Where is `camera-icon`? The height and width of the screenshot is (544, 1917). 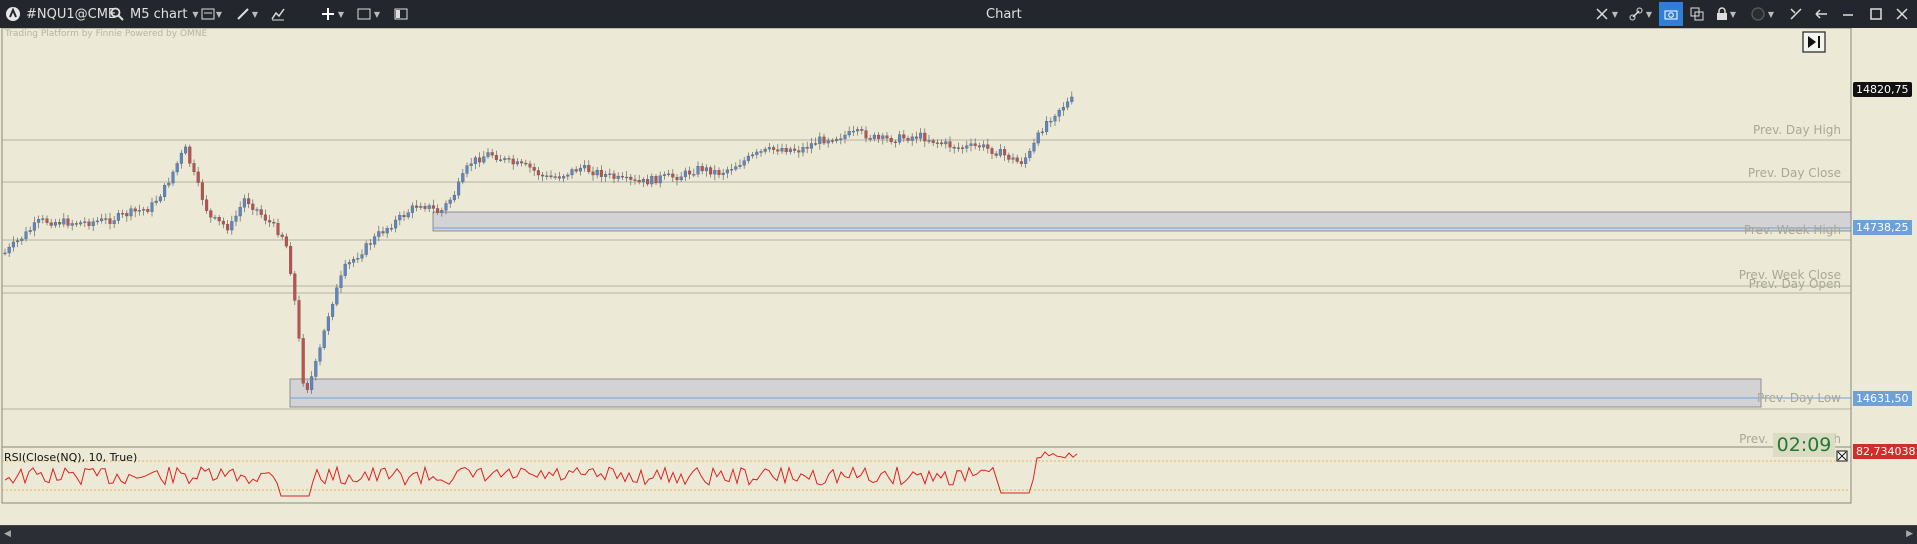
camera-icon is located at coordinates (1671, 14).